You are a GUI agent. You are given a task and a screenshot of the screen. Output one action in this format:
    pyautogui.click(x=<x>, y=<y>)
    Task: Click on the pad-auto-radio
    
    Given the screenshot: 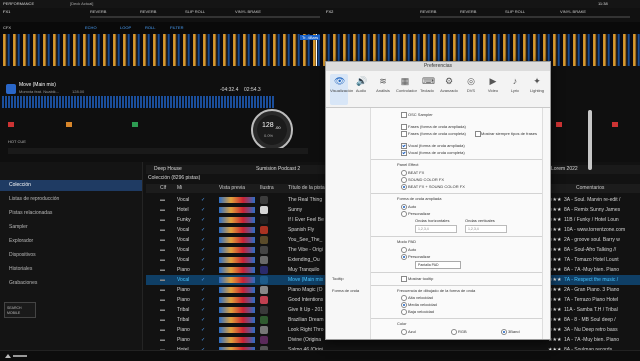 What is the action you would take?
    pyautogui.click(x=404, y=250)
    